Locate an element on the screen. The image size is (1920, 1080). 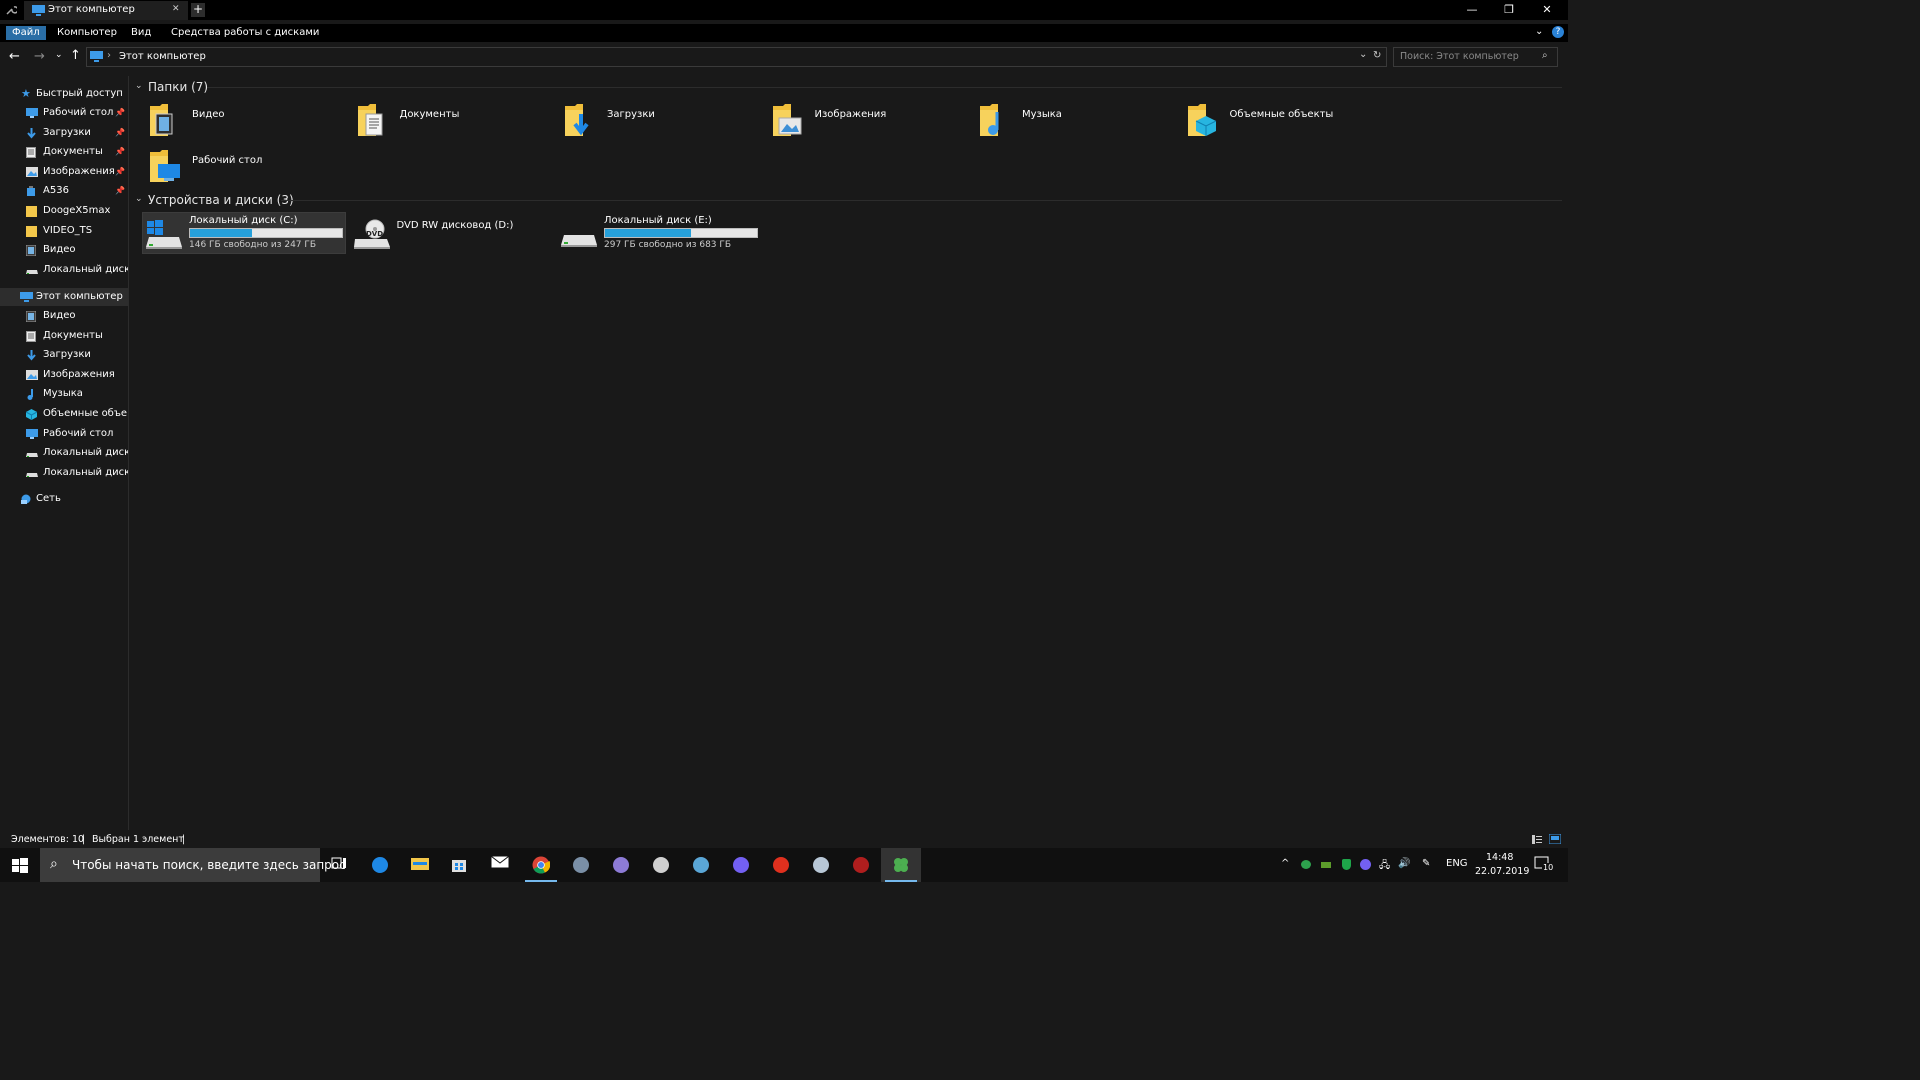
clock-time: 14:48 is located at coordinates (1499, 857).